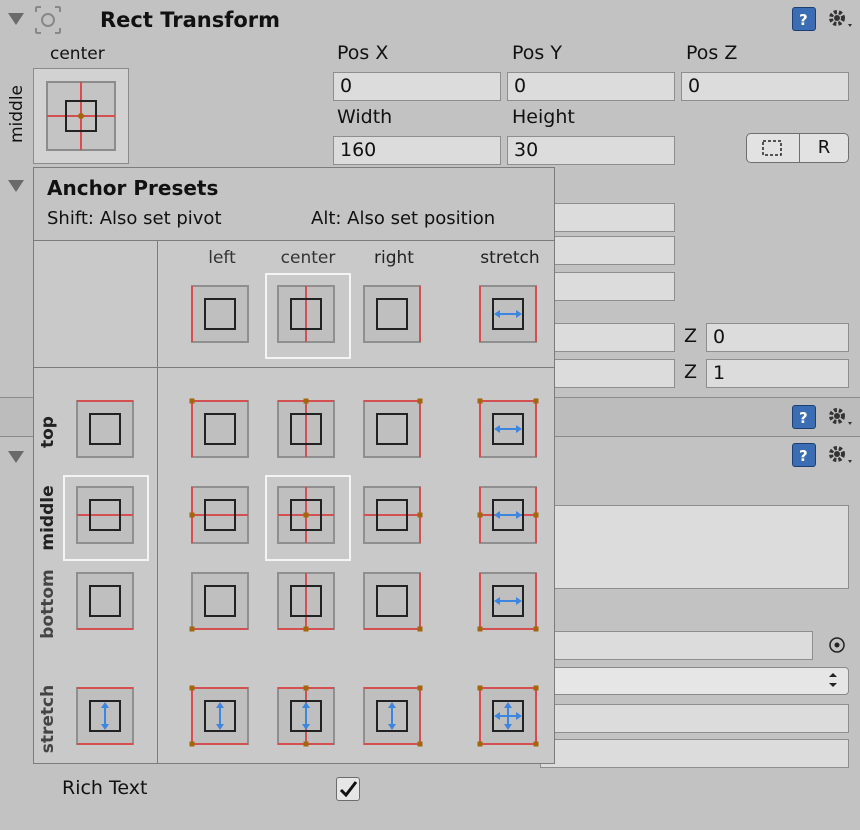 This screenshot has width=860, height=830. I want to click on anchor-preset-bottom-left, so click(220, 601).